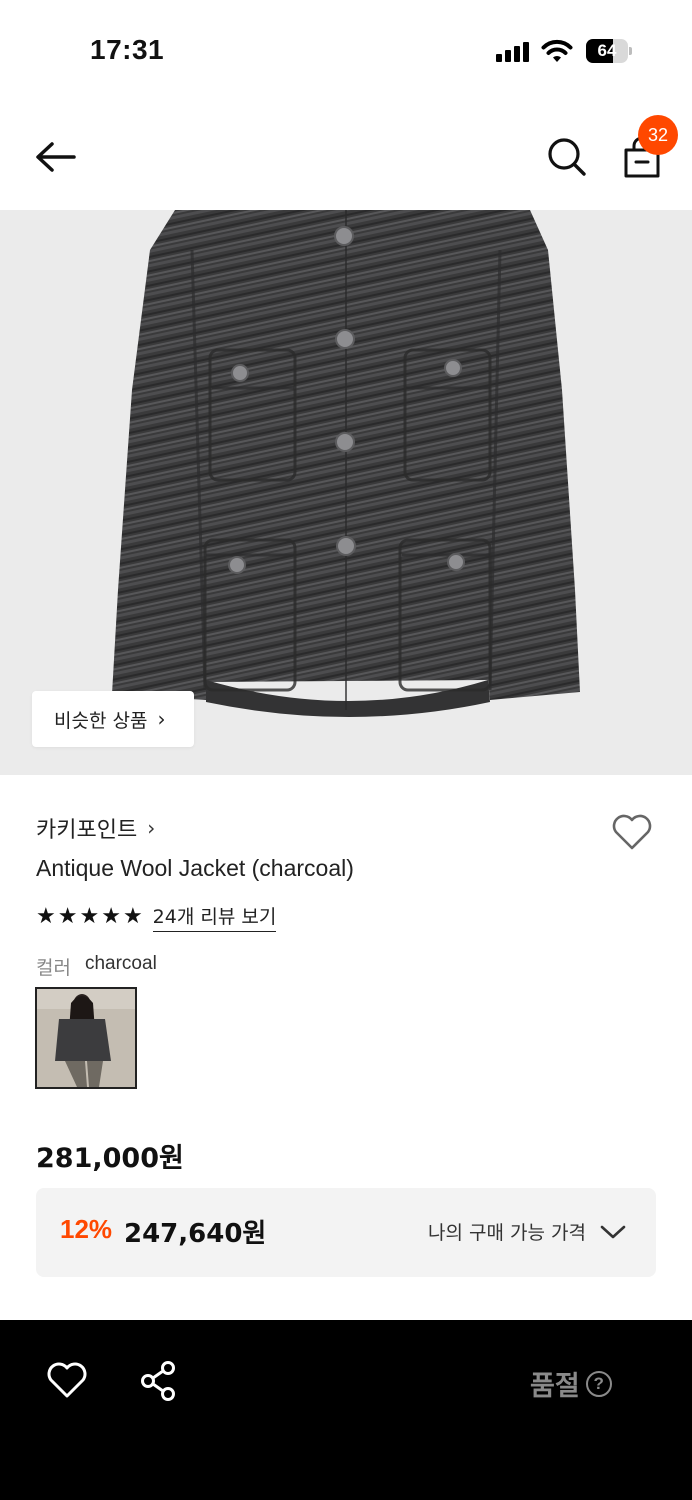  What do you see at coordinates (613, 1231) in the screenshot?
I see `chevron-down-icon` at bounding box center [613, 1231].